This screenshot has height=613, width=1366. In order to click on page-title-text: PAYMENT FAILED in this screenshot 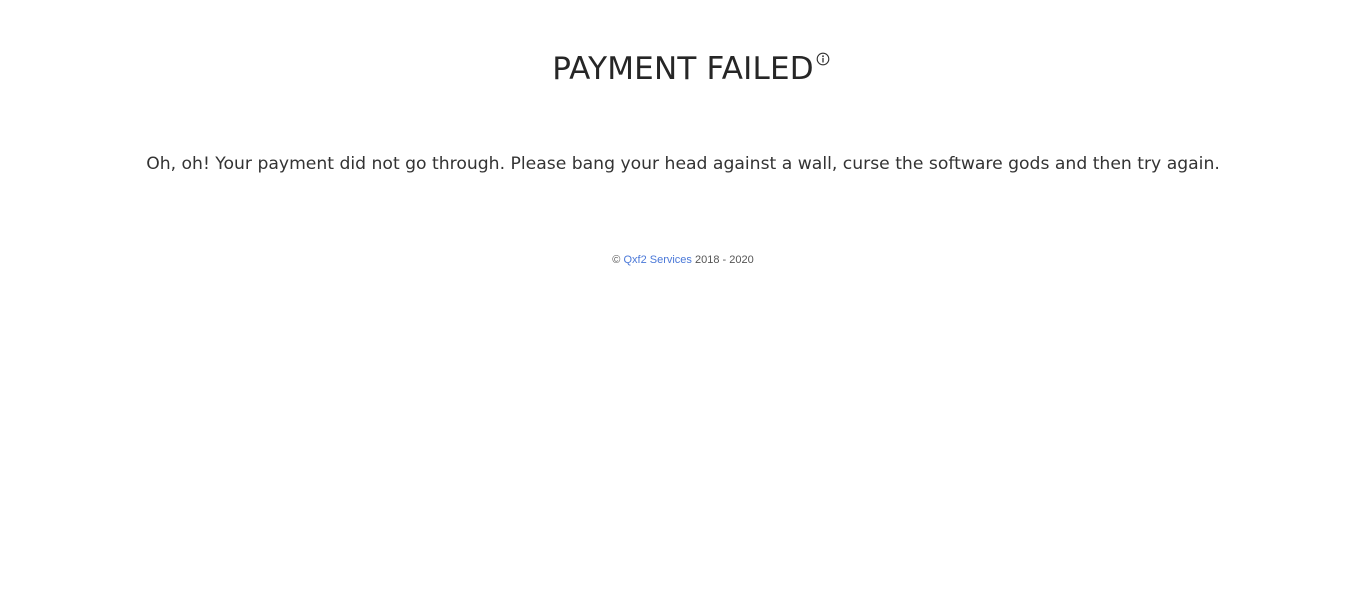, I will do `click(683, 69)`.